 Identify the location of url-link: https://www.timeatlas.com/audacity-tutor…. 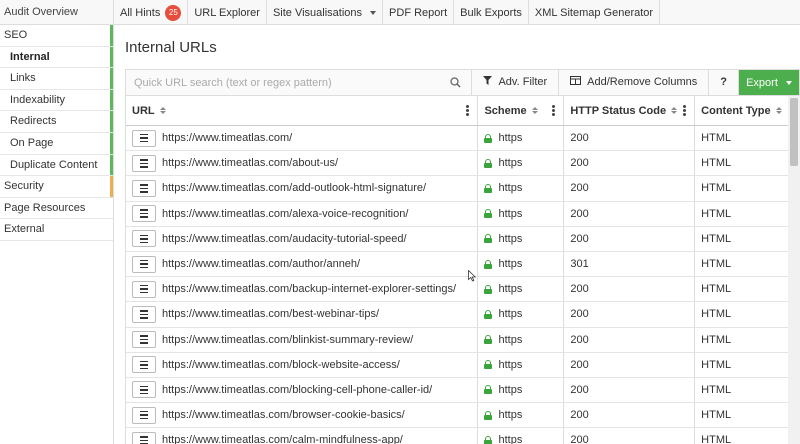
(284, 239).